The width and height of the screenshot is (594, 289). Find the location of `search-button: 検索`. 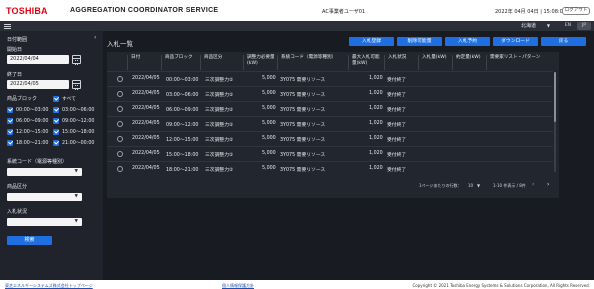

search-button: 検索 is located at coordinates (29, 240).